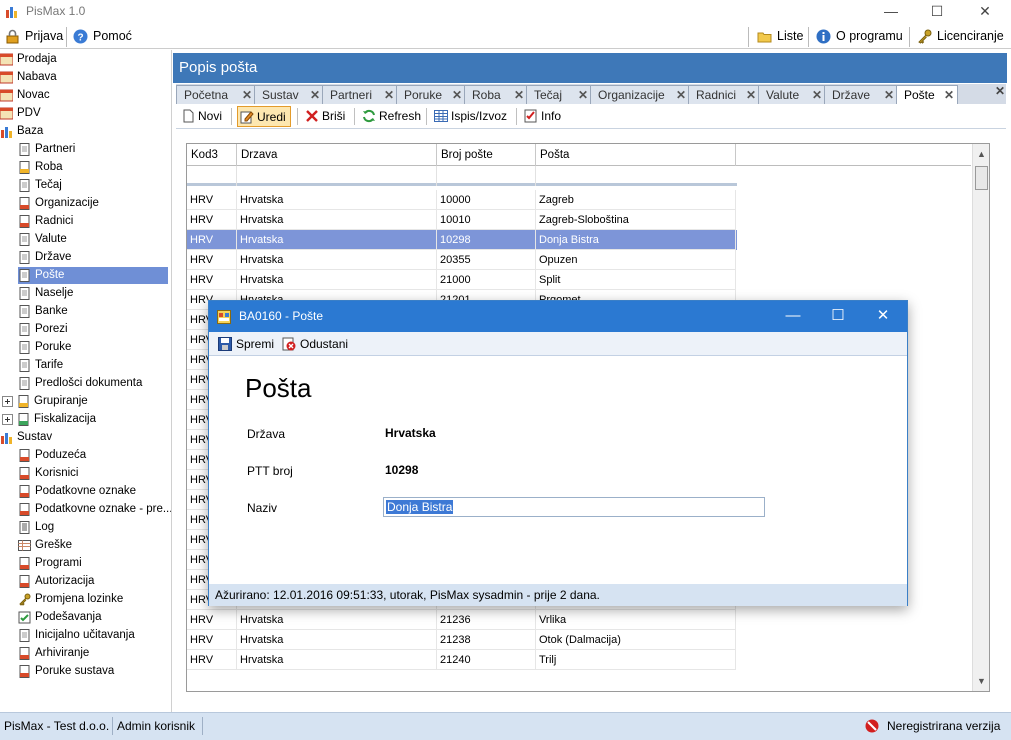 The width and height of the screenshot is (1011, 740). I want to click on menu-liste: Liste, so click(780, 37).